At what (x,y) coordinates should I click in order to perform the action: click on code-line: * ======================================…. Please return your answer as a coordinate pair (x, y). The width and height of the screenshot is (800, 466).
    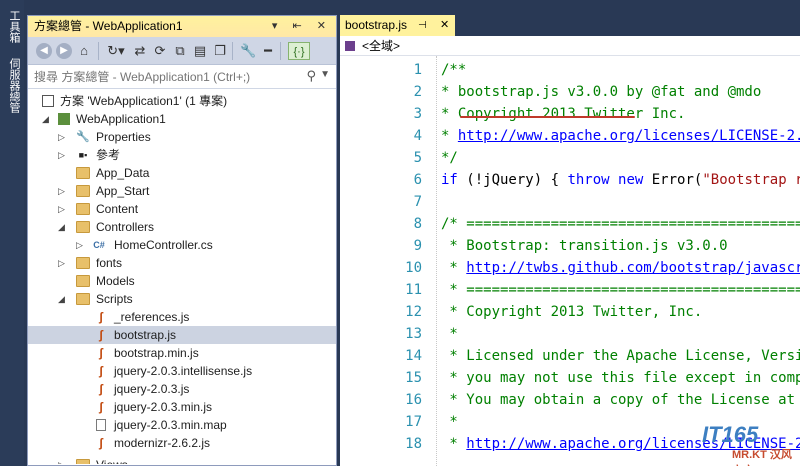
    Looking at the image, I should click on (620, 290).